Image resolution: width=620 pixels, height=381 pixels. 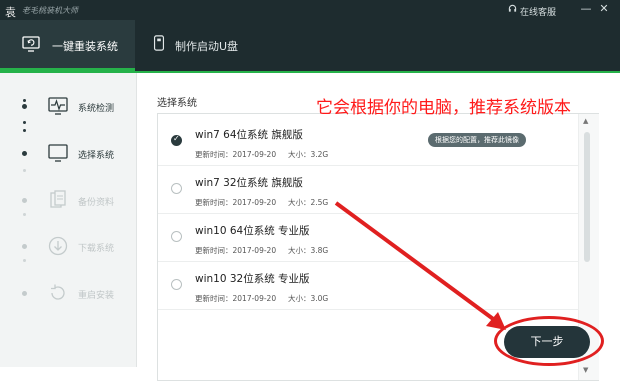 I want to click on scroll-down-icon: ▼, so click(x=585, y=370).